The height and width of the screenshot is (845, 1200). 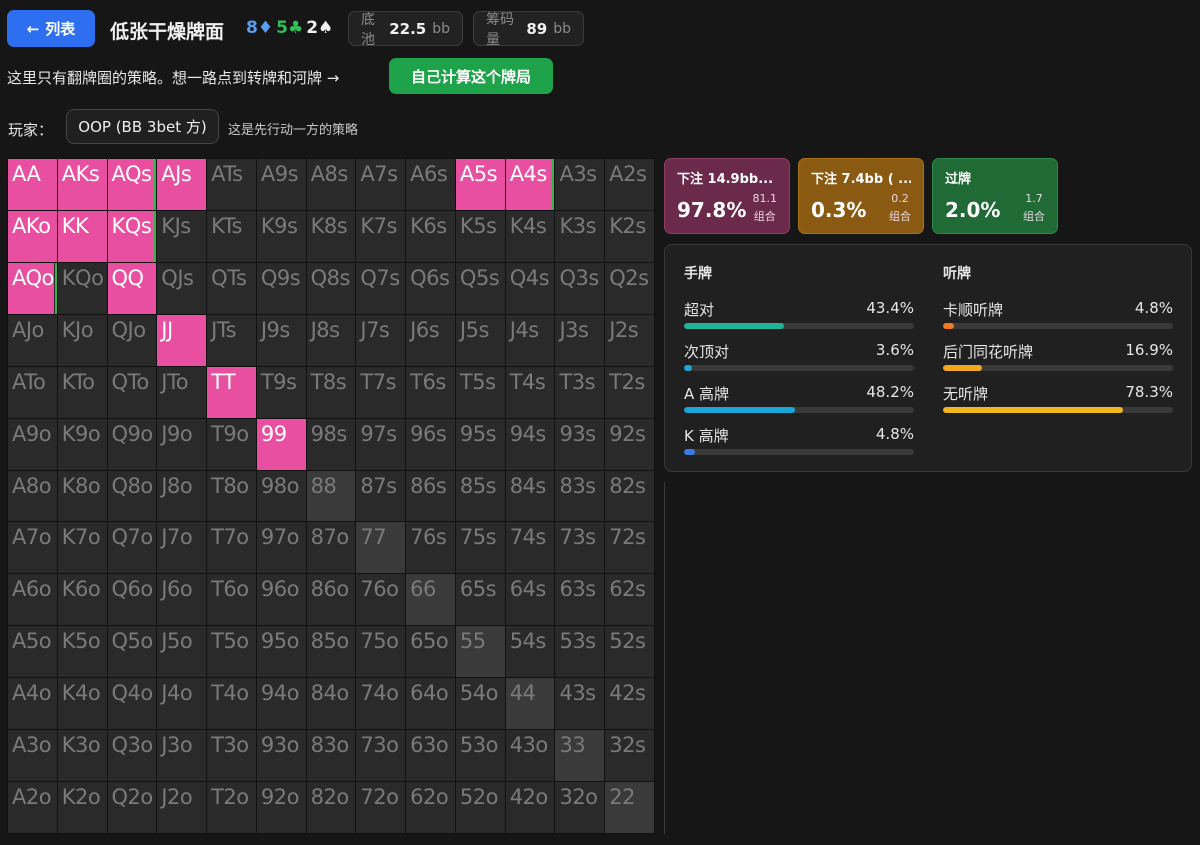 What do you see at coordinates (430, 548) in the screenshot?
I see `range-cell: 76s` at bounding box center [430, 548].